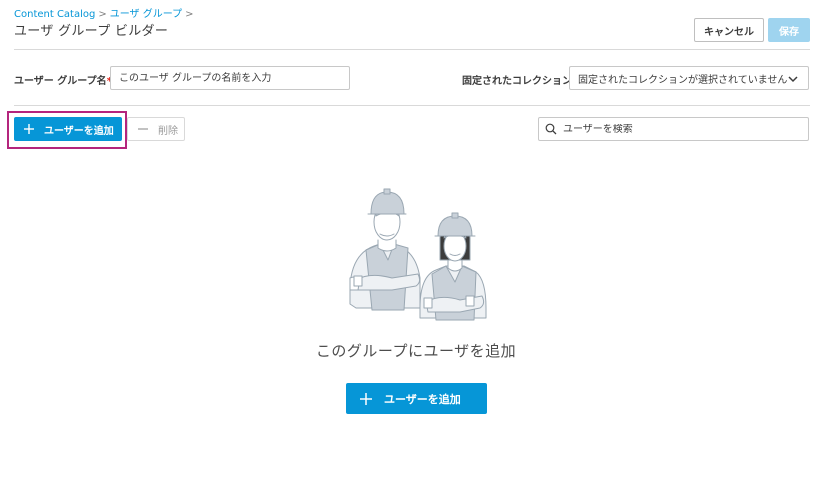 The height and width of the screenshot is (496, 820). Describe the element at coordinates (793, 79) in the screenshot. I see `chevron-down-icon` at that location.